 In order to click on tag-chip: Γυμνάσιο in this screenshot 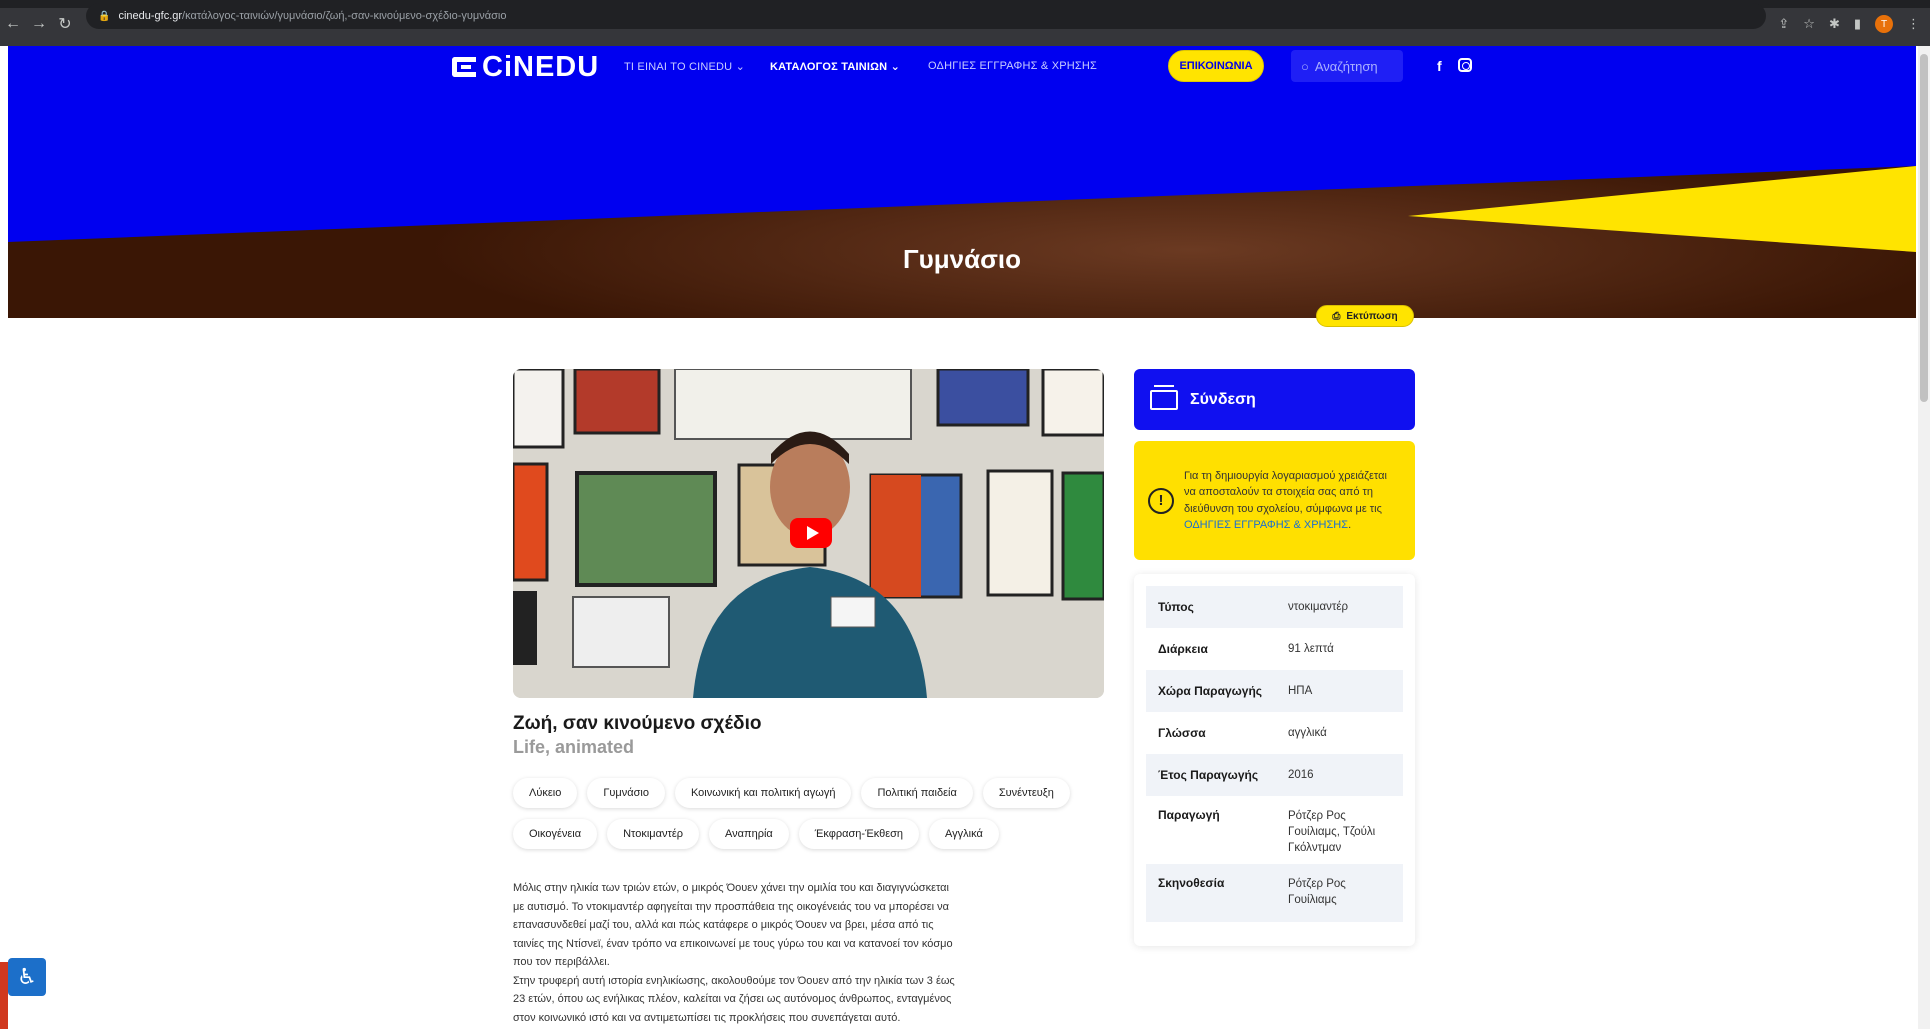, I will do `click(626, 793)`.